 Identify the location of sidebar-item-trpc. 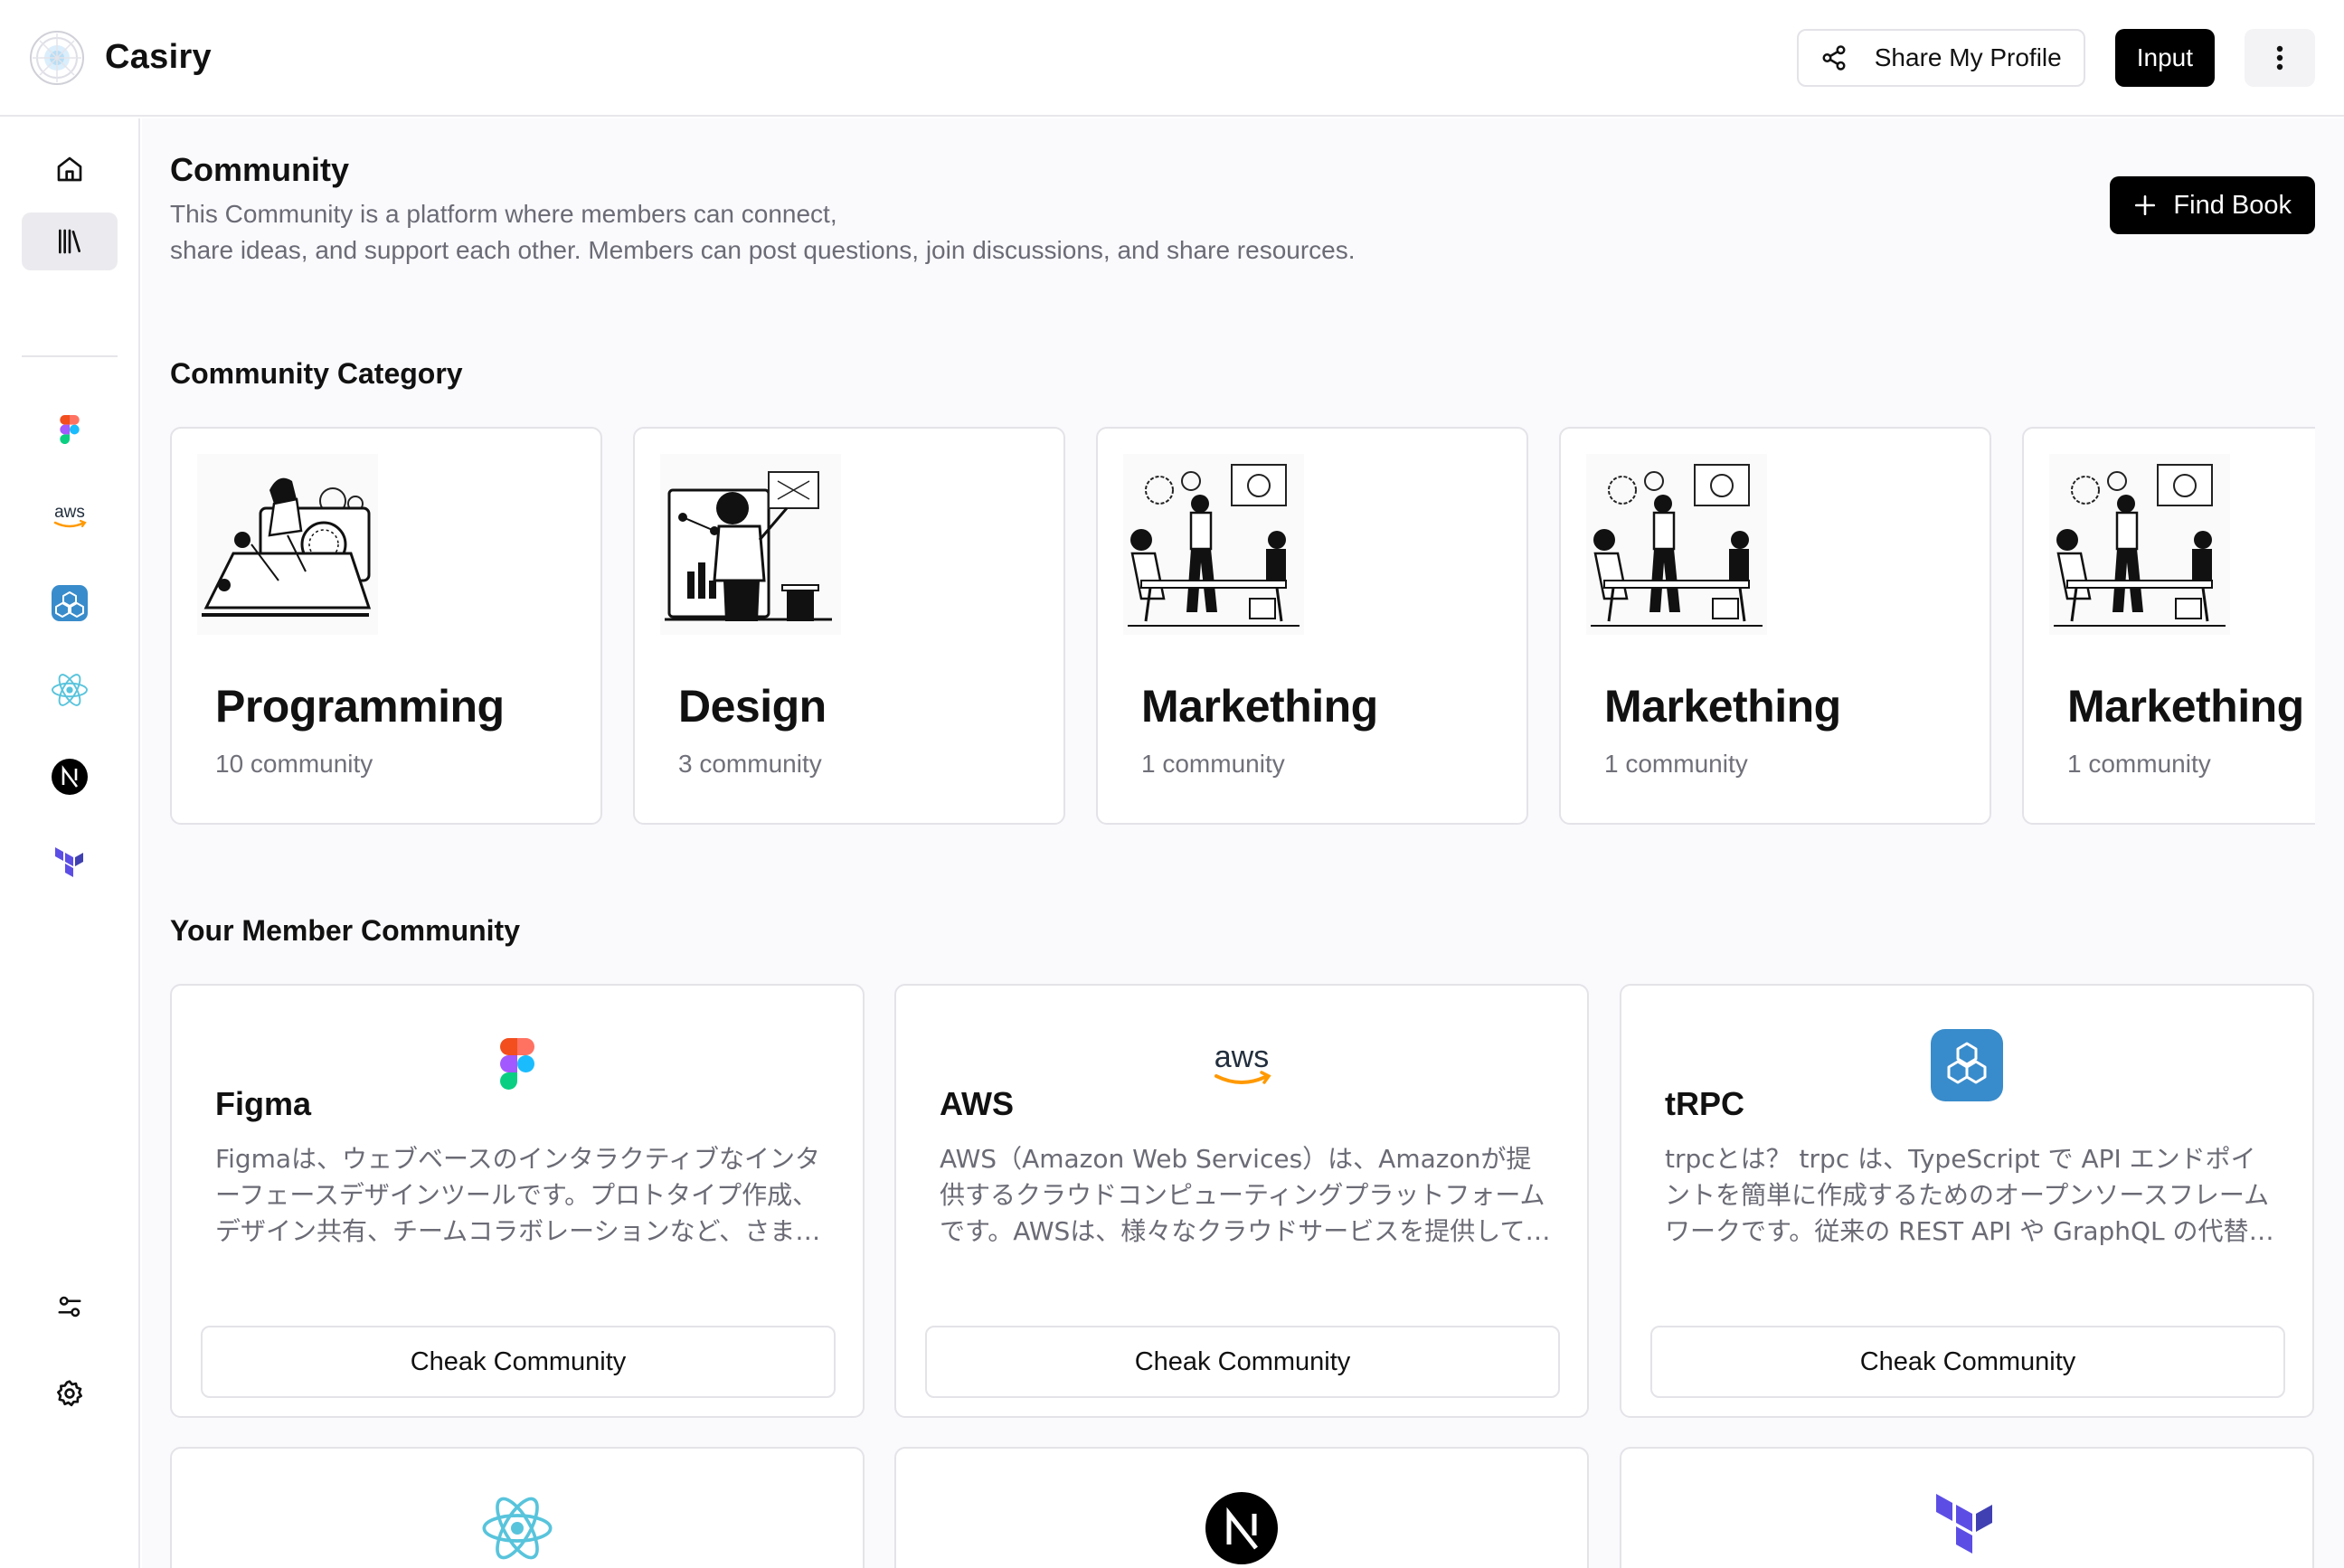
(70, 603).